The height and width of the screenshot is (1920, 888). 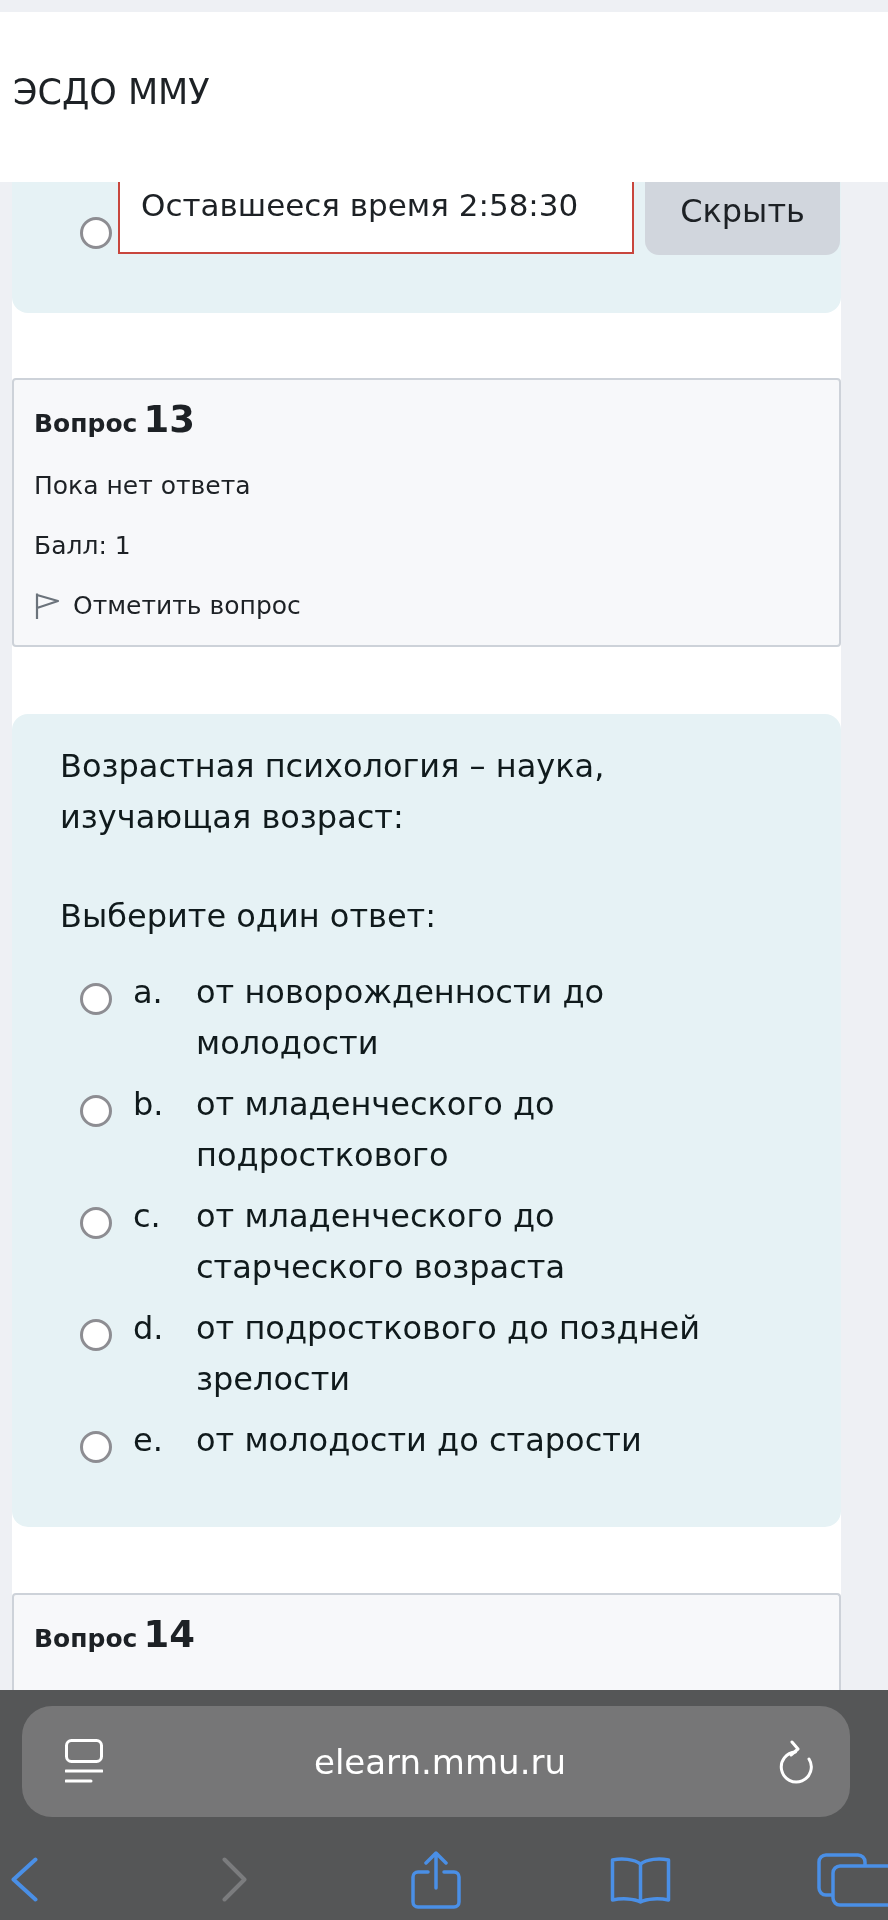 I want to click on option-letter: c., so click(x=147, y=1216).